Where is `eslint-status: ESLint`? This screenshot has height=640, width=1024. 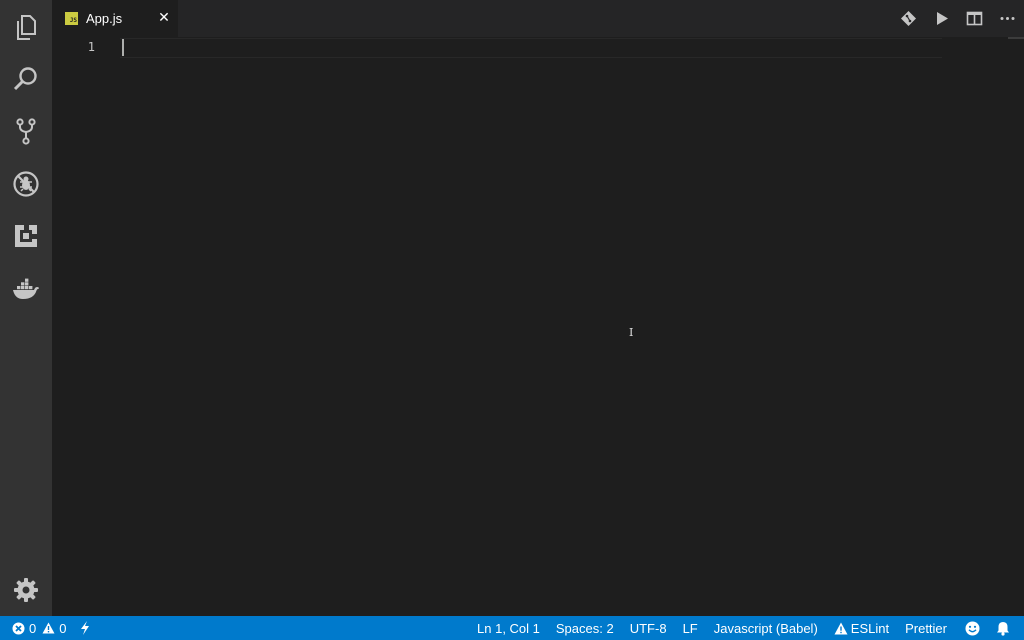 eslint-status: ESLint is located at coordinates (861, 628).